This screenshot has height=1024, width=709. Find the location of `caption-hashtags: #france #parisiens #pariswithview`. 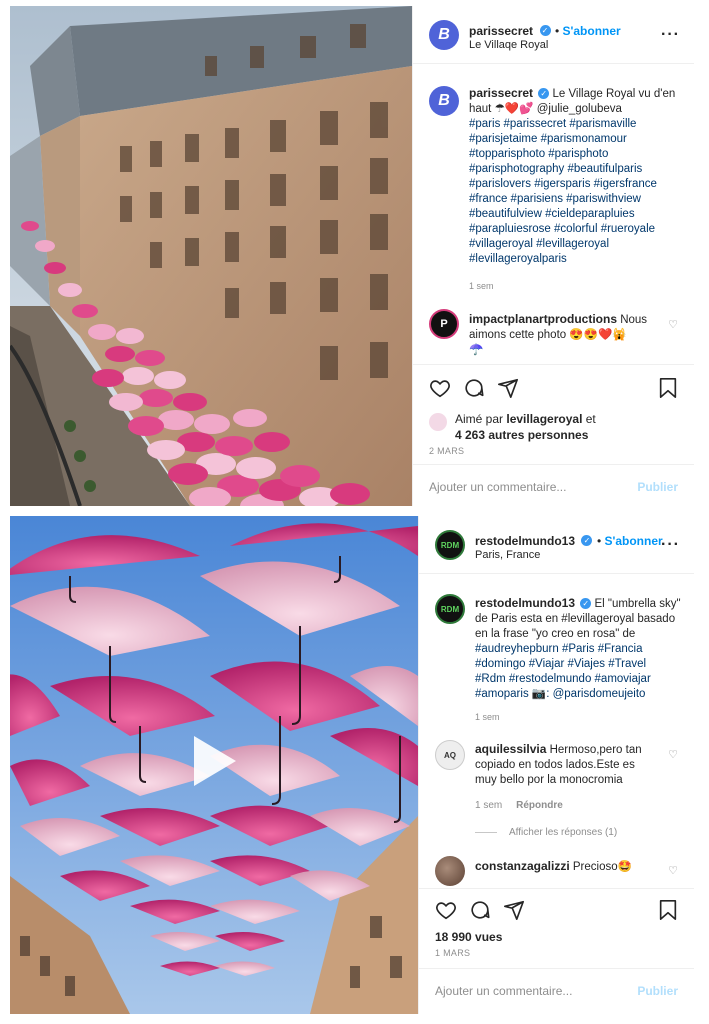

caption-hashtags: #france #parisiens #pariswithview is located at coordinates (579, 199).